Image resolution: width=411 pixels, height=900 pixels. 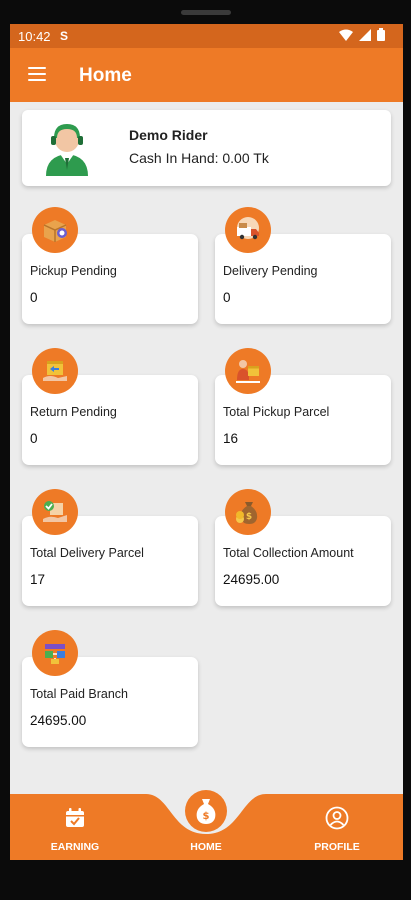 I want to click on battery-icon, so click(x=381, y=34).